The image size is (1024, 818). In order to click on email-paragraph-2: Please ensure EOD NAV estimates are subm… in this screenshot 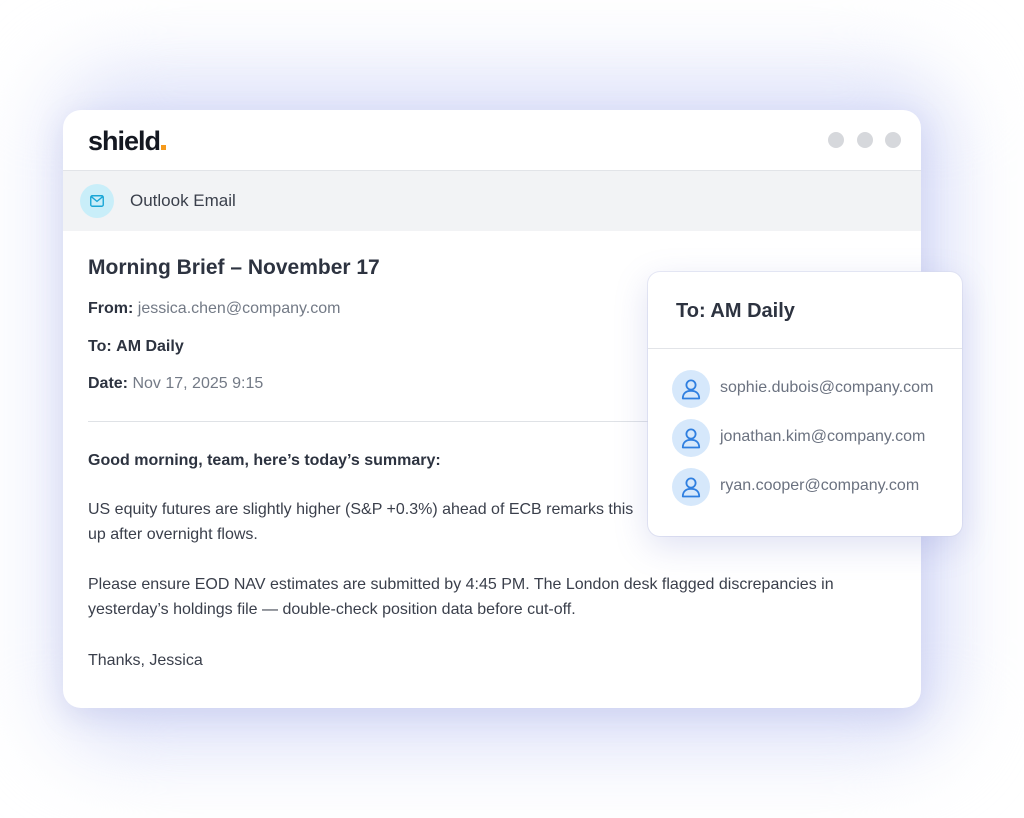, I will do `click(488, 597)`.